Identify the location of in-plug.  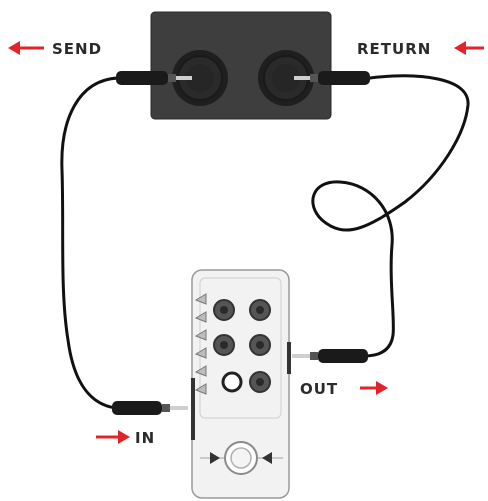
(150, 408).